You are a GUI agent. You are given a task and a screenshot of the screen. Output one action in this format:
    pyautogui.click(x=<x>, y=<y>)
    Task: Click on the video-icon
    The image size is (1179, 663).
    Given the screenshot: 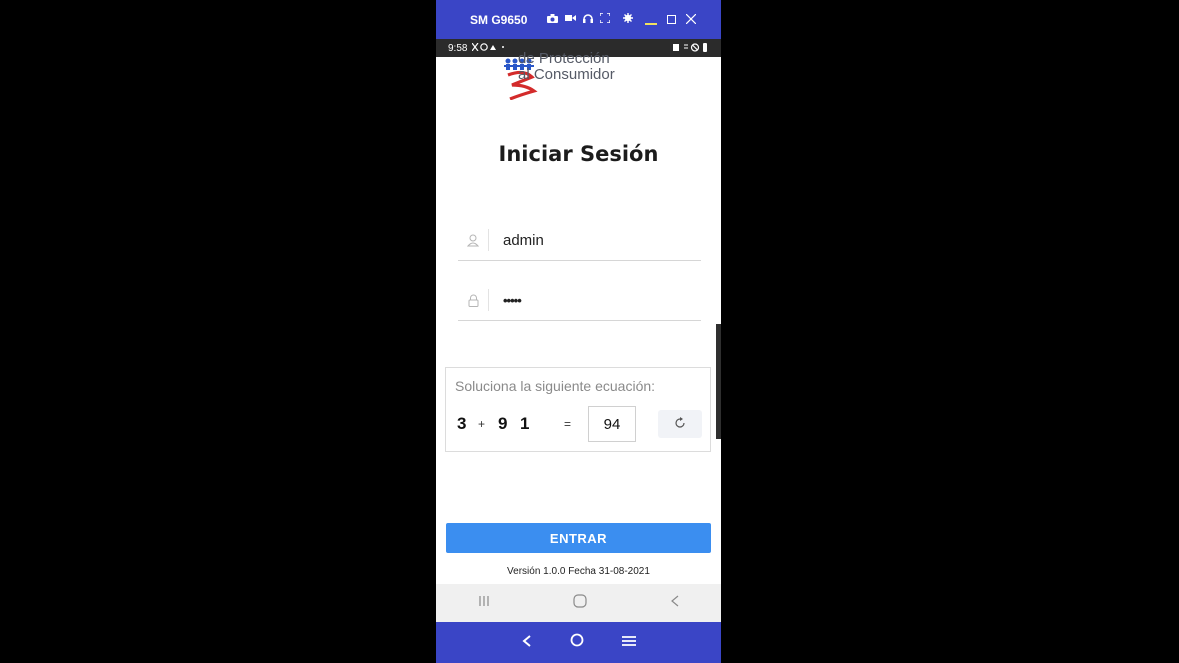 What is the action you would take?
    pyautogui.click(x=571, y=19)
    